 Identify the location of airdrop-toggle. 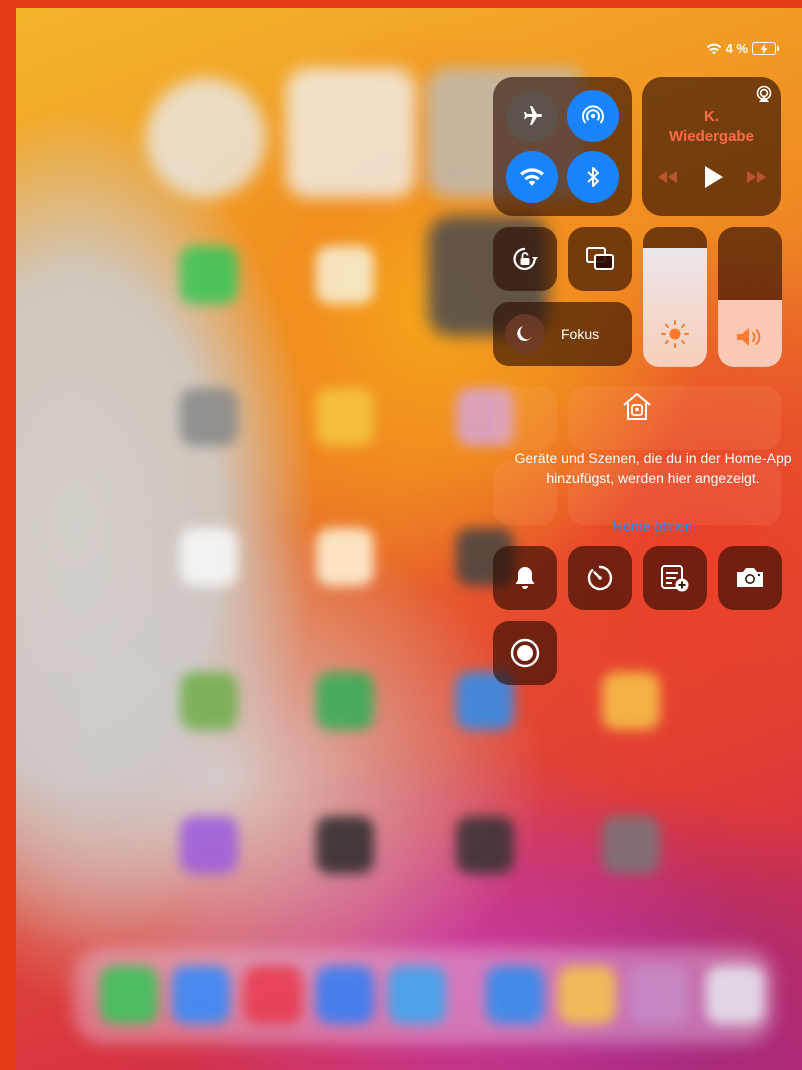
(593, 116).